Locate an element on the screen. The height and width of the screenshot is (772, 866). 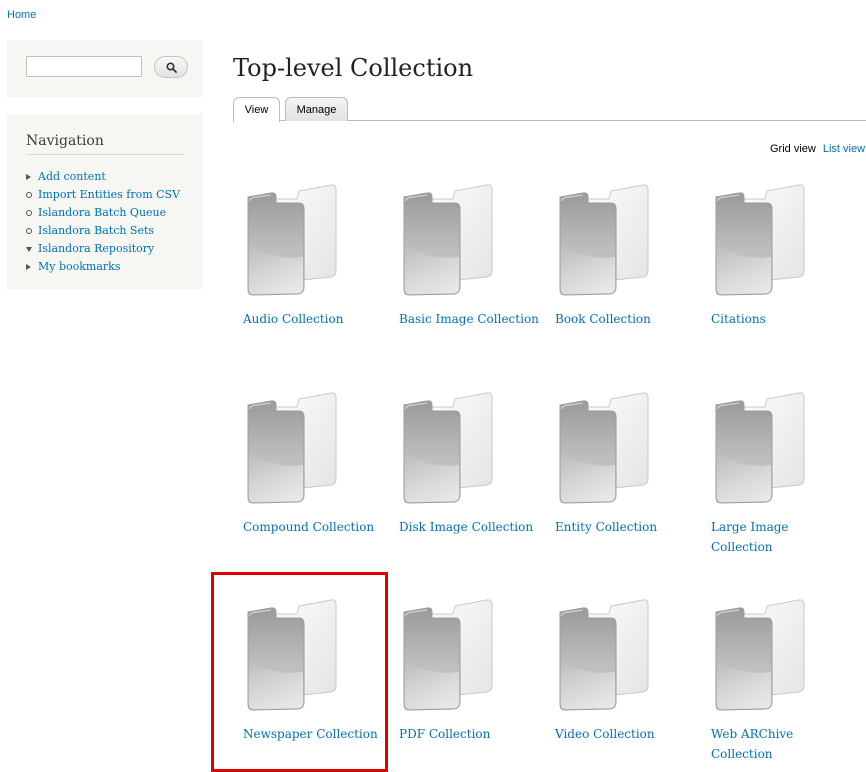
search-button is located at coordinates (171, 67).